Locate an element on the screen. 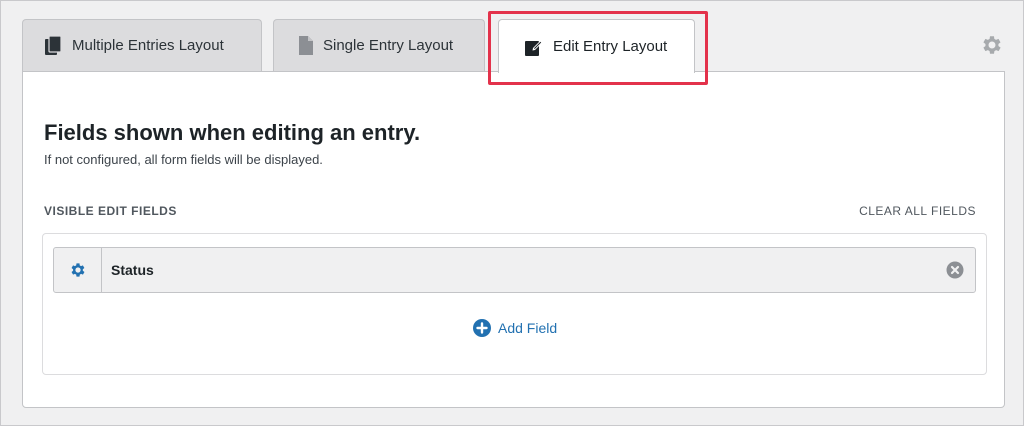 The width and height of the screenshot is (1024, 426). field-row-status: Status is located at coordinates (514, 270).